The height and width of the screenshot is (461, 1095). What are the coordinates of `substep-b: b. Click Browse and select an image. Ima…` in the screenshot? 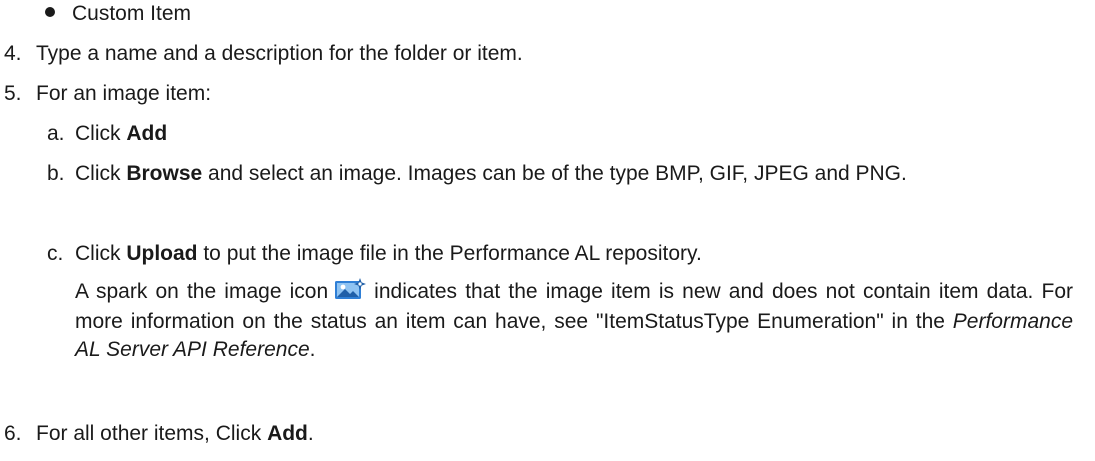 It's located at (547, 190).